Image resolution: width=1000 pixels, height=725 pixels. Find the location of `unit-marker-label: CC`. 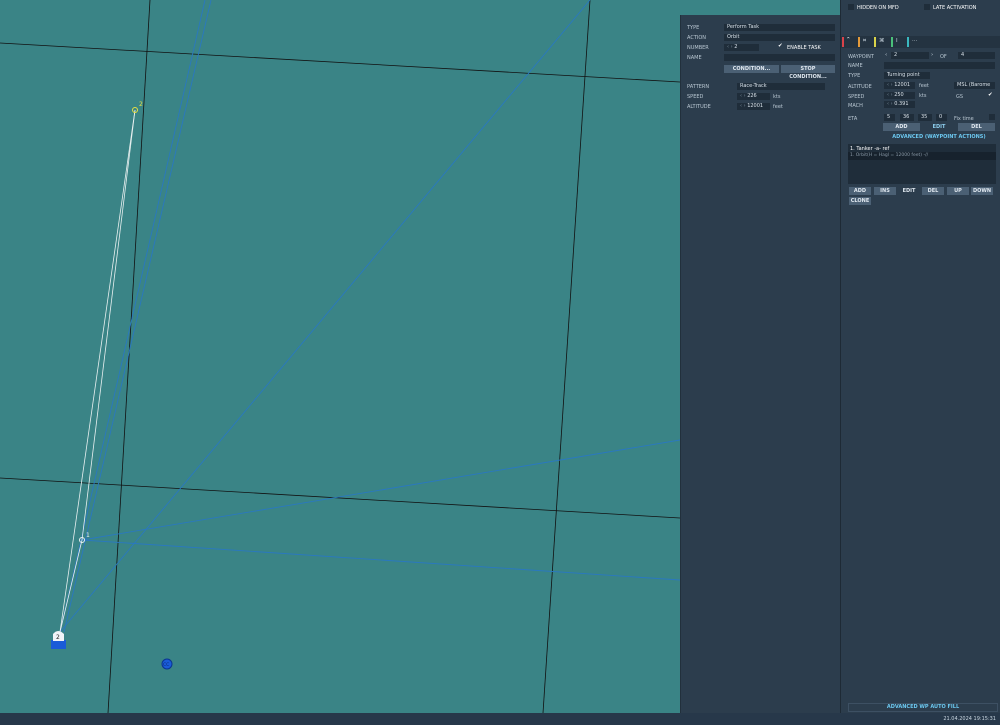

unit-marker-label: CC is located at coordinates (166, 665).